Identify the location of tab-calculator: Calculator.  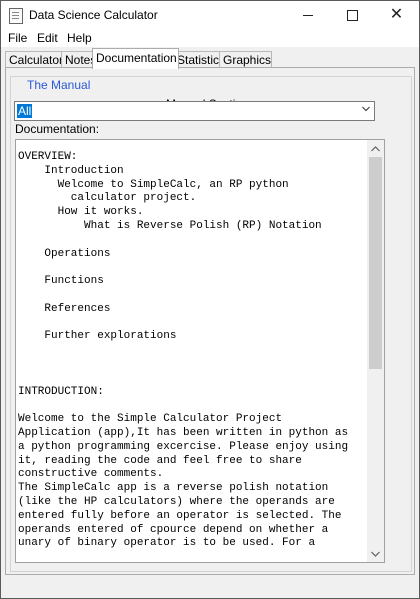
(34, 59).